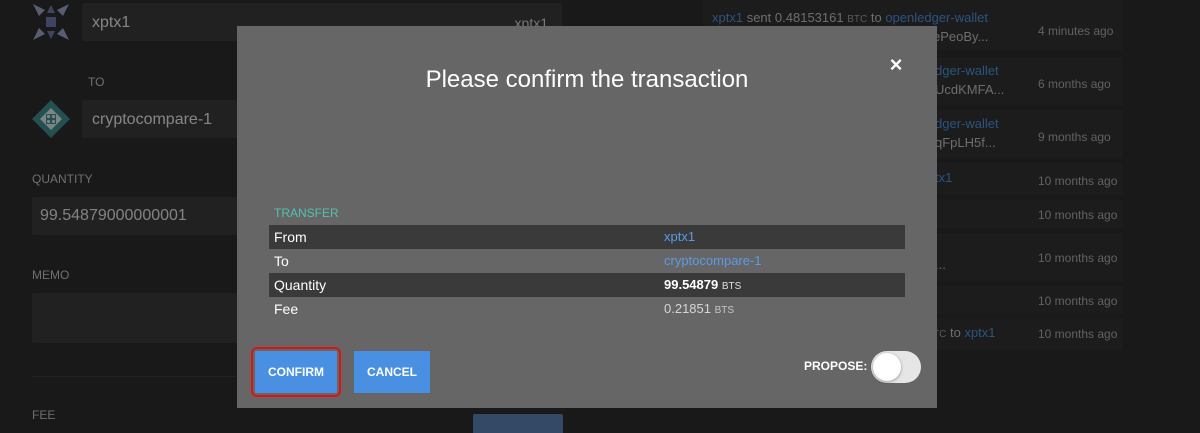 The height and width of the screenshot is (433, 1200). What do you see at coordinates (896, 65) in the screenshot?
I see `close-icon: ×` at bounding box center [896, 65].